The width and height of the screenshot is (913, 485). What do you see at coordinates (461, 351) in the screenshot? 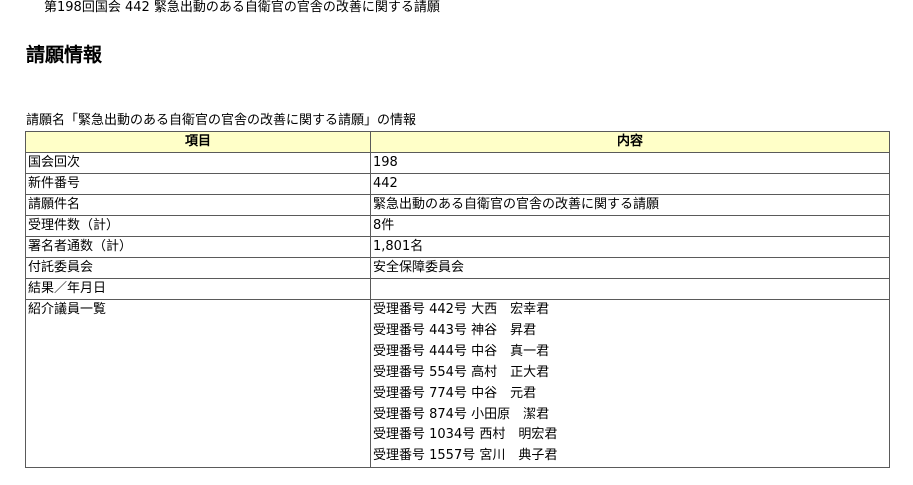
I see `member-entry: 受理番号 444号 中谷 真一君` at bounding box center [461, 351].